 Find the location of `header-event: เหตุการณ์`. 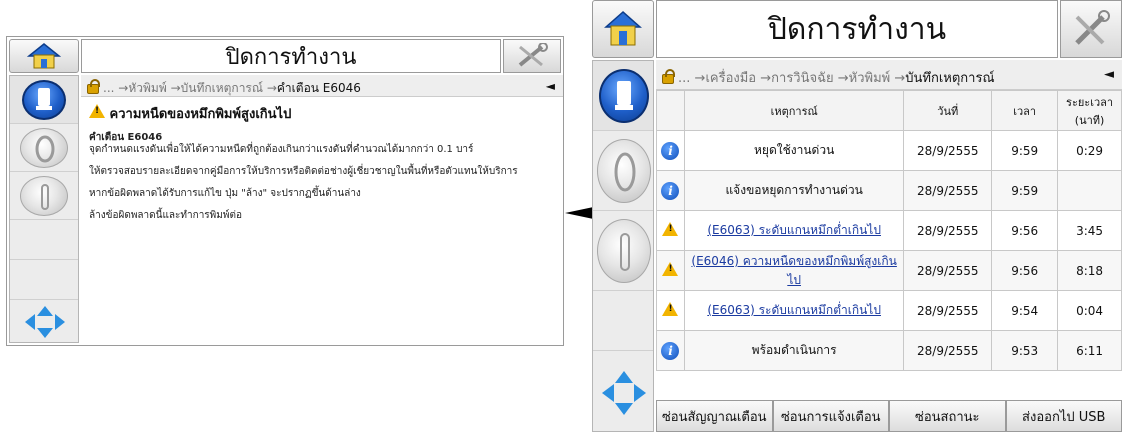

header-event: เหตุการณ์ is located at coordinates (794, 110).